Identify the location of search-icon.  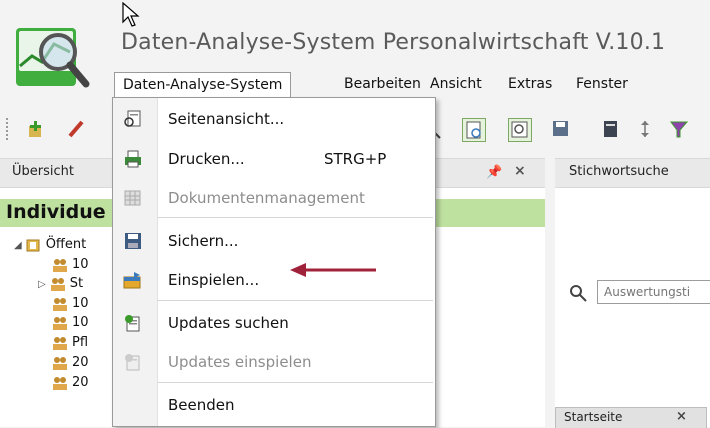
(578, 295).